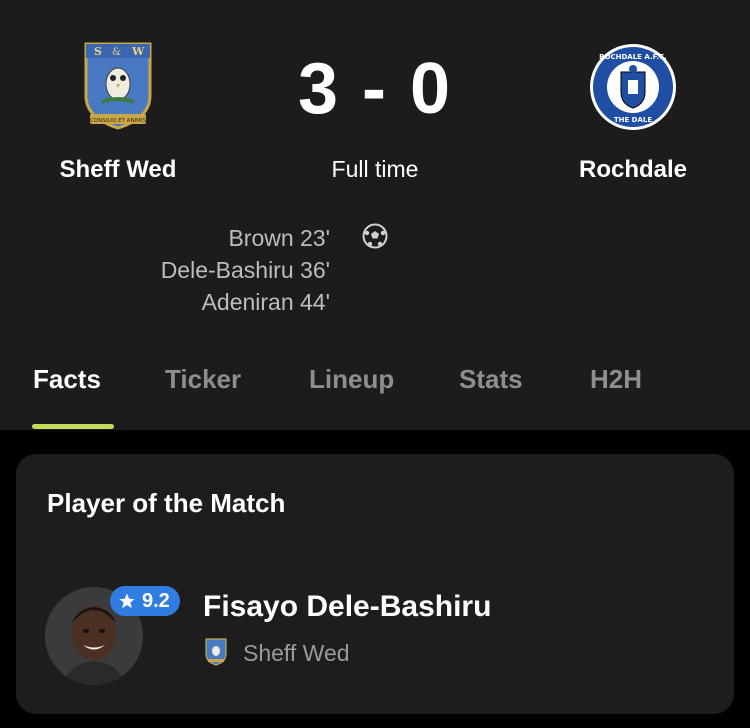 The image size is (750, 728). Describe the element at coordinates (118, 86) in the screenshot. I see `home-team-crest-icon: S & W CONSILIO ET ANIMIS` at that location.